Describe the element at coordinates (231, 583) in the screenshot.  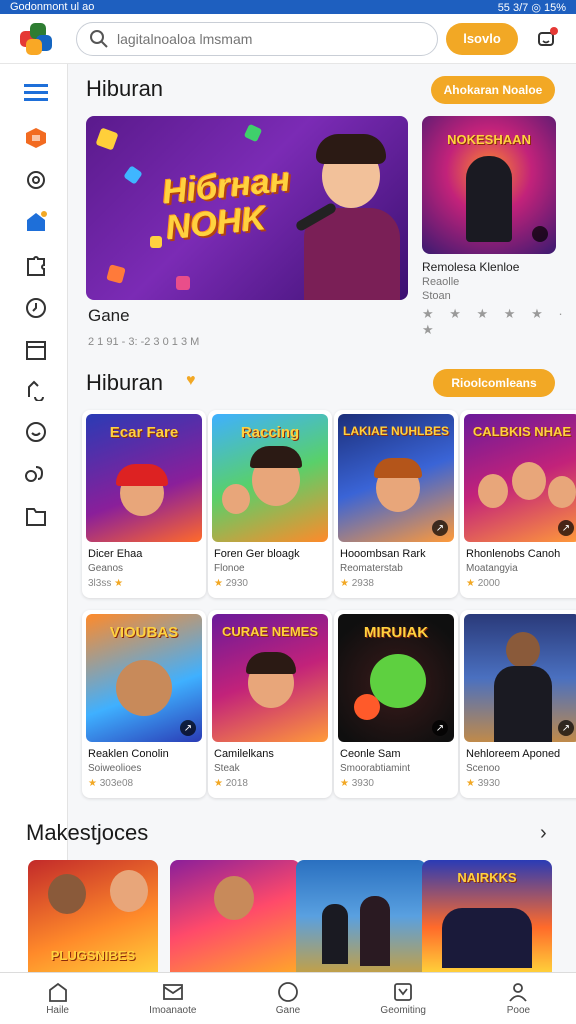
I see `game-rating: ★ 2930` at that location.